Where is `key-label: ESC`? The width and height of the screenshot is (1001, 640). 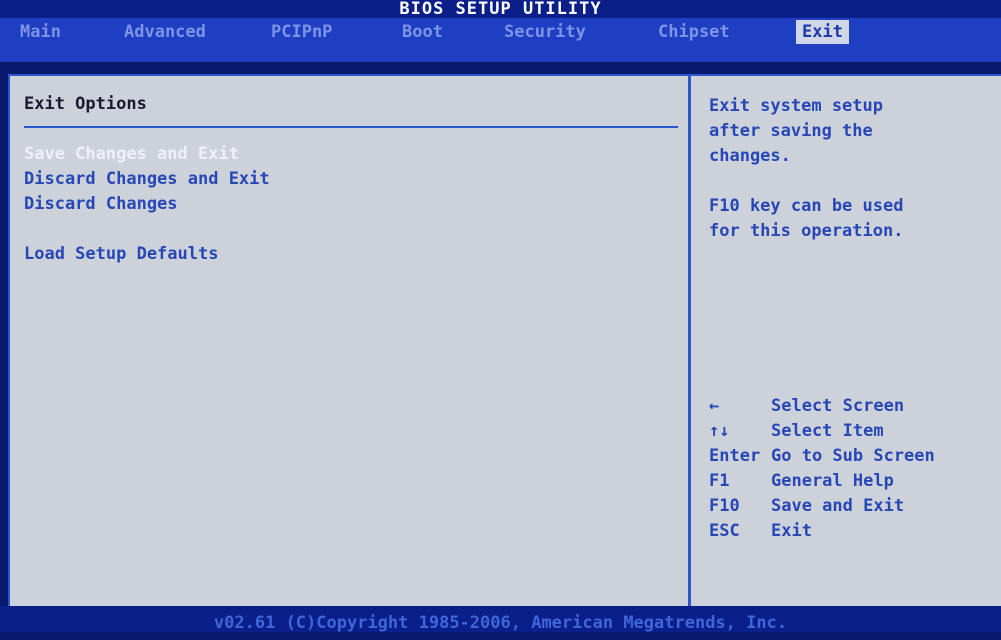
key-label: ESC is located at coordinates (724, 531).